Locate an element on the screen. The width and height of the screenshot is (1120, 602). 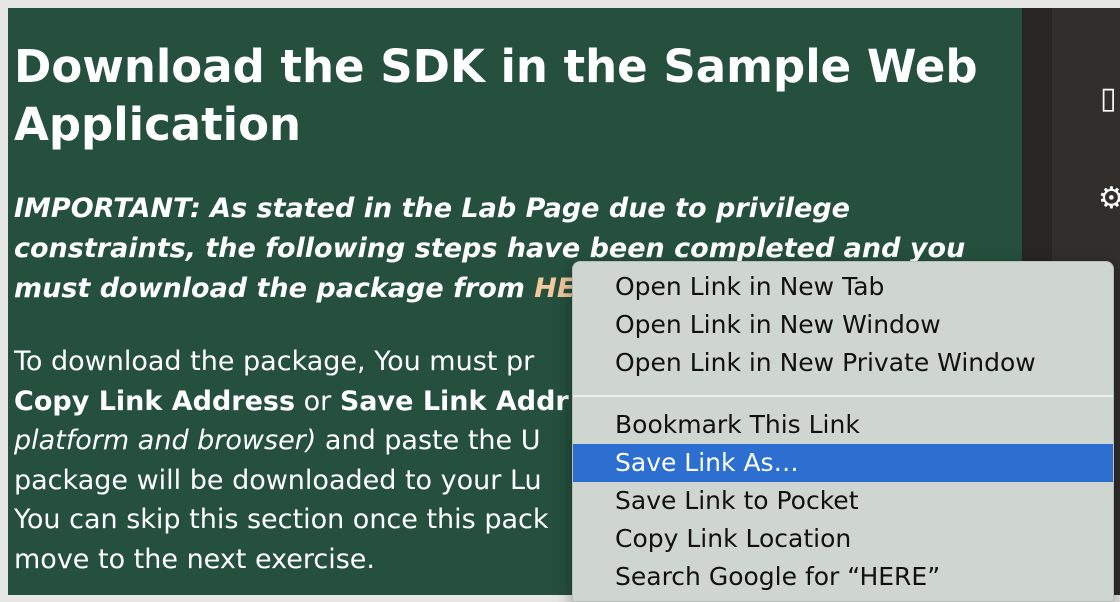
para-line-4: package will be downloaded to your Lu is located at coordinates (278, 480).